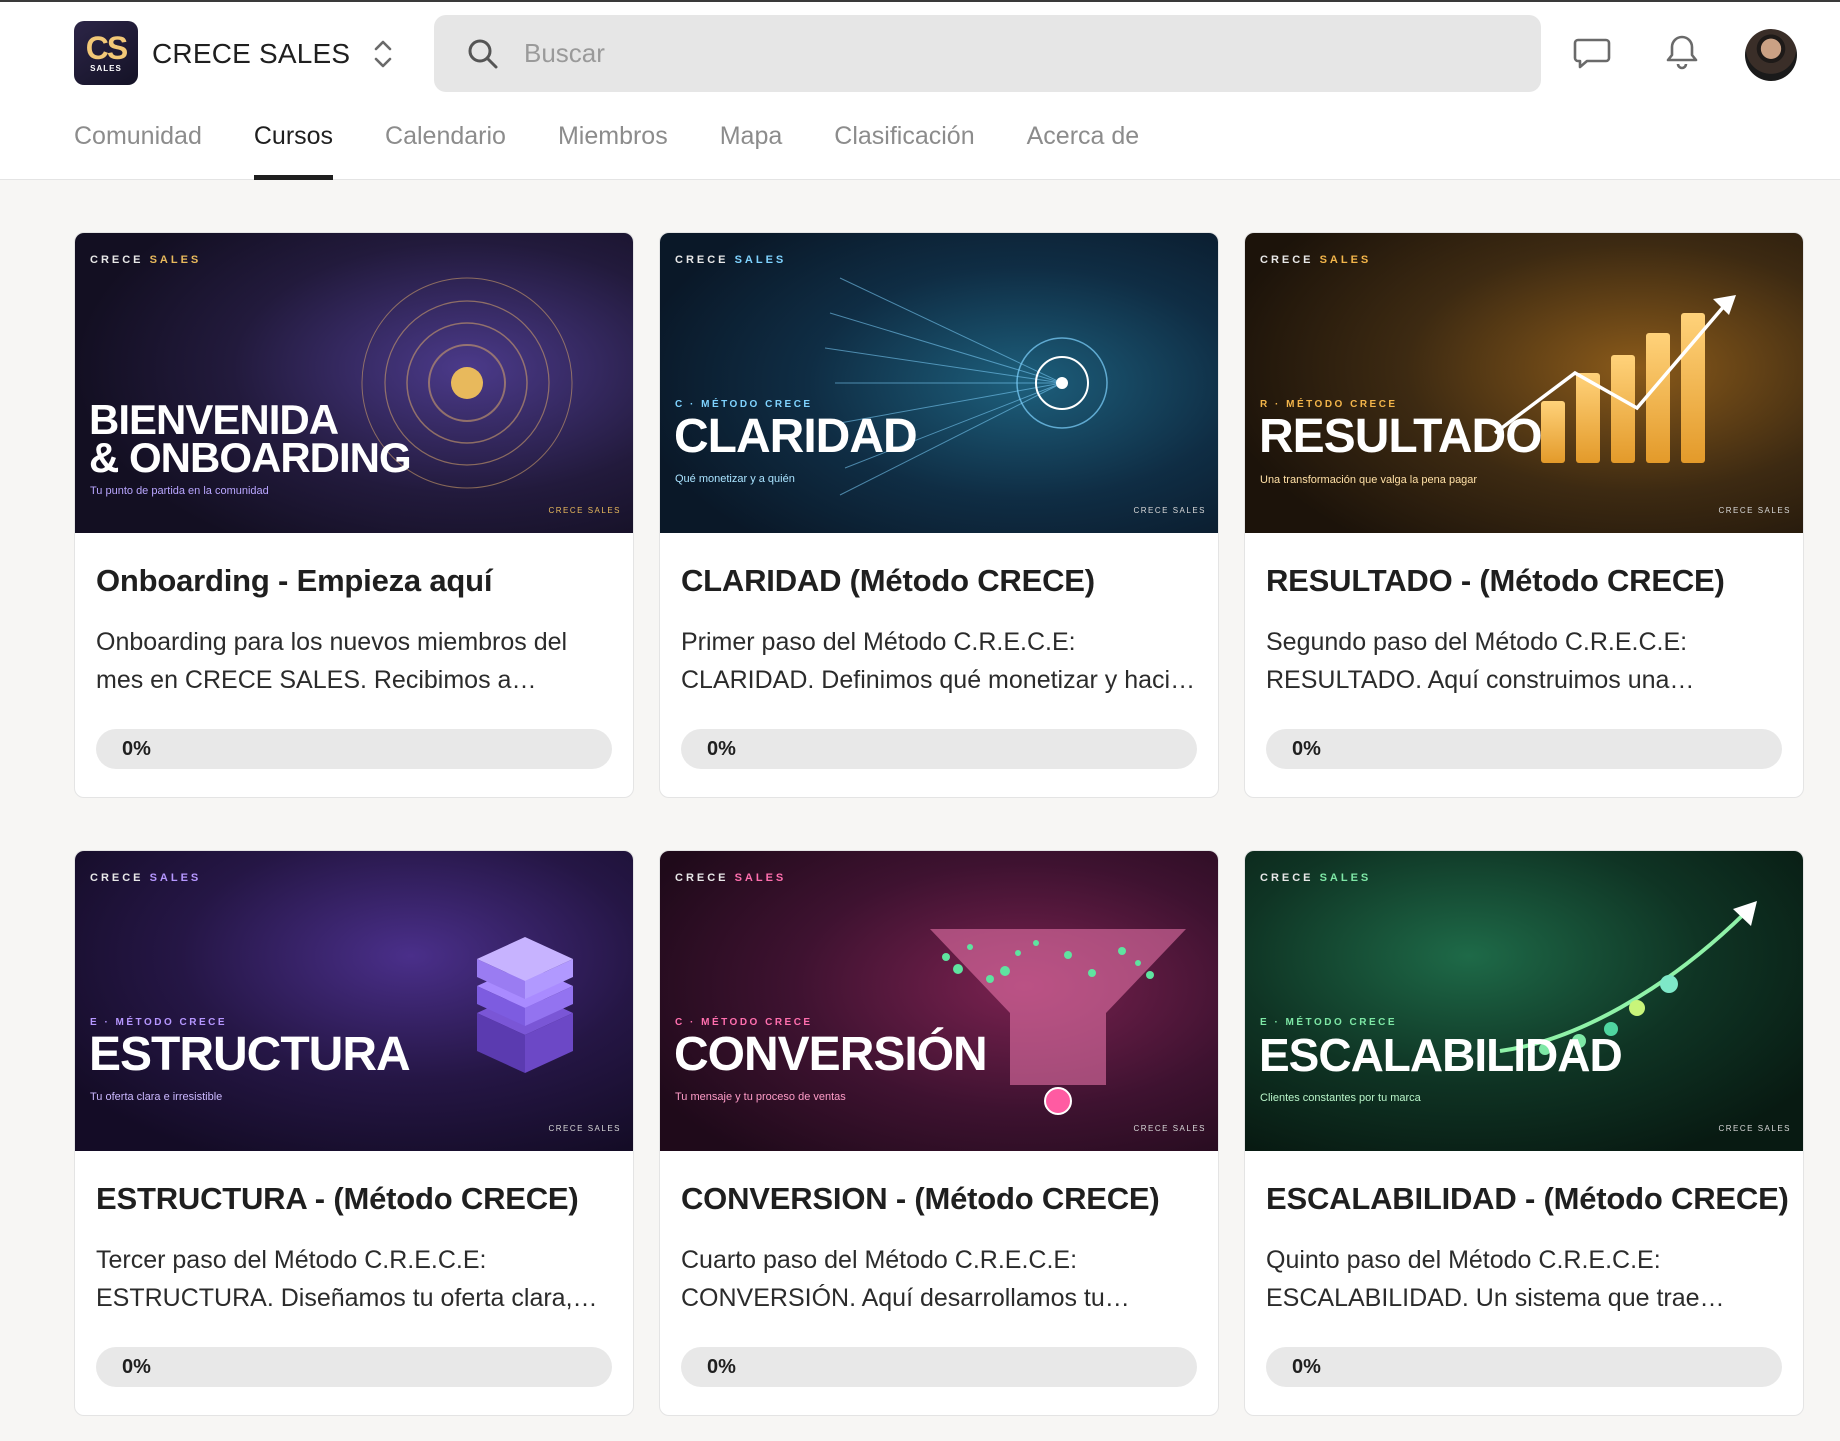  Describe the element at coordinates (483, 53) in the screenshot. I see `search-icon` at that location.